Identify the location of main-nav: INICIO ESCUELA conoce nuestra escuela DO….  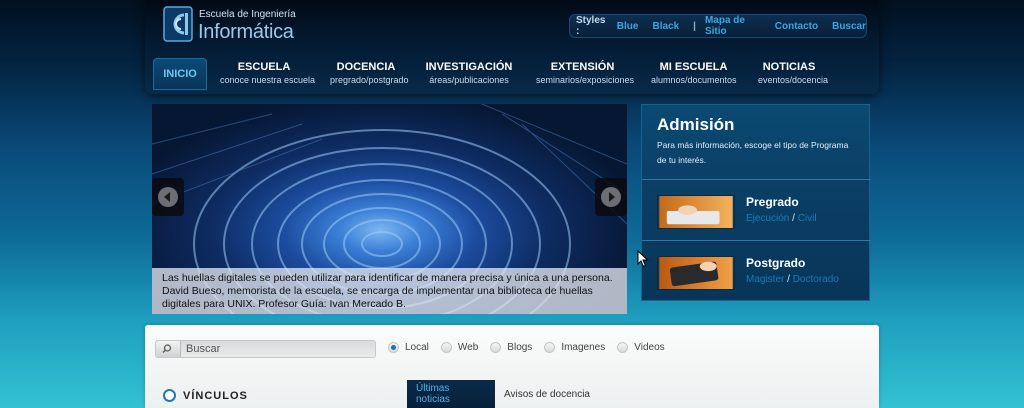
(512, 74).